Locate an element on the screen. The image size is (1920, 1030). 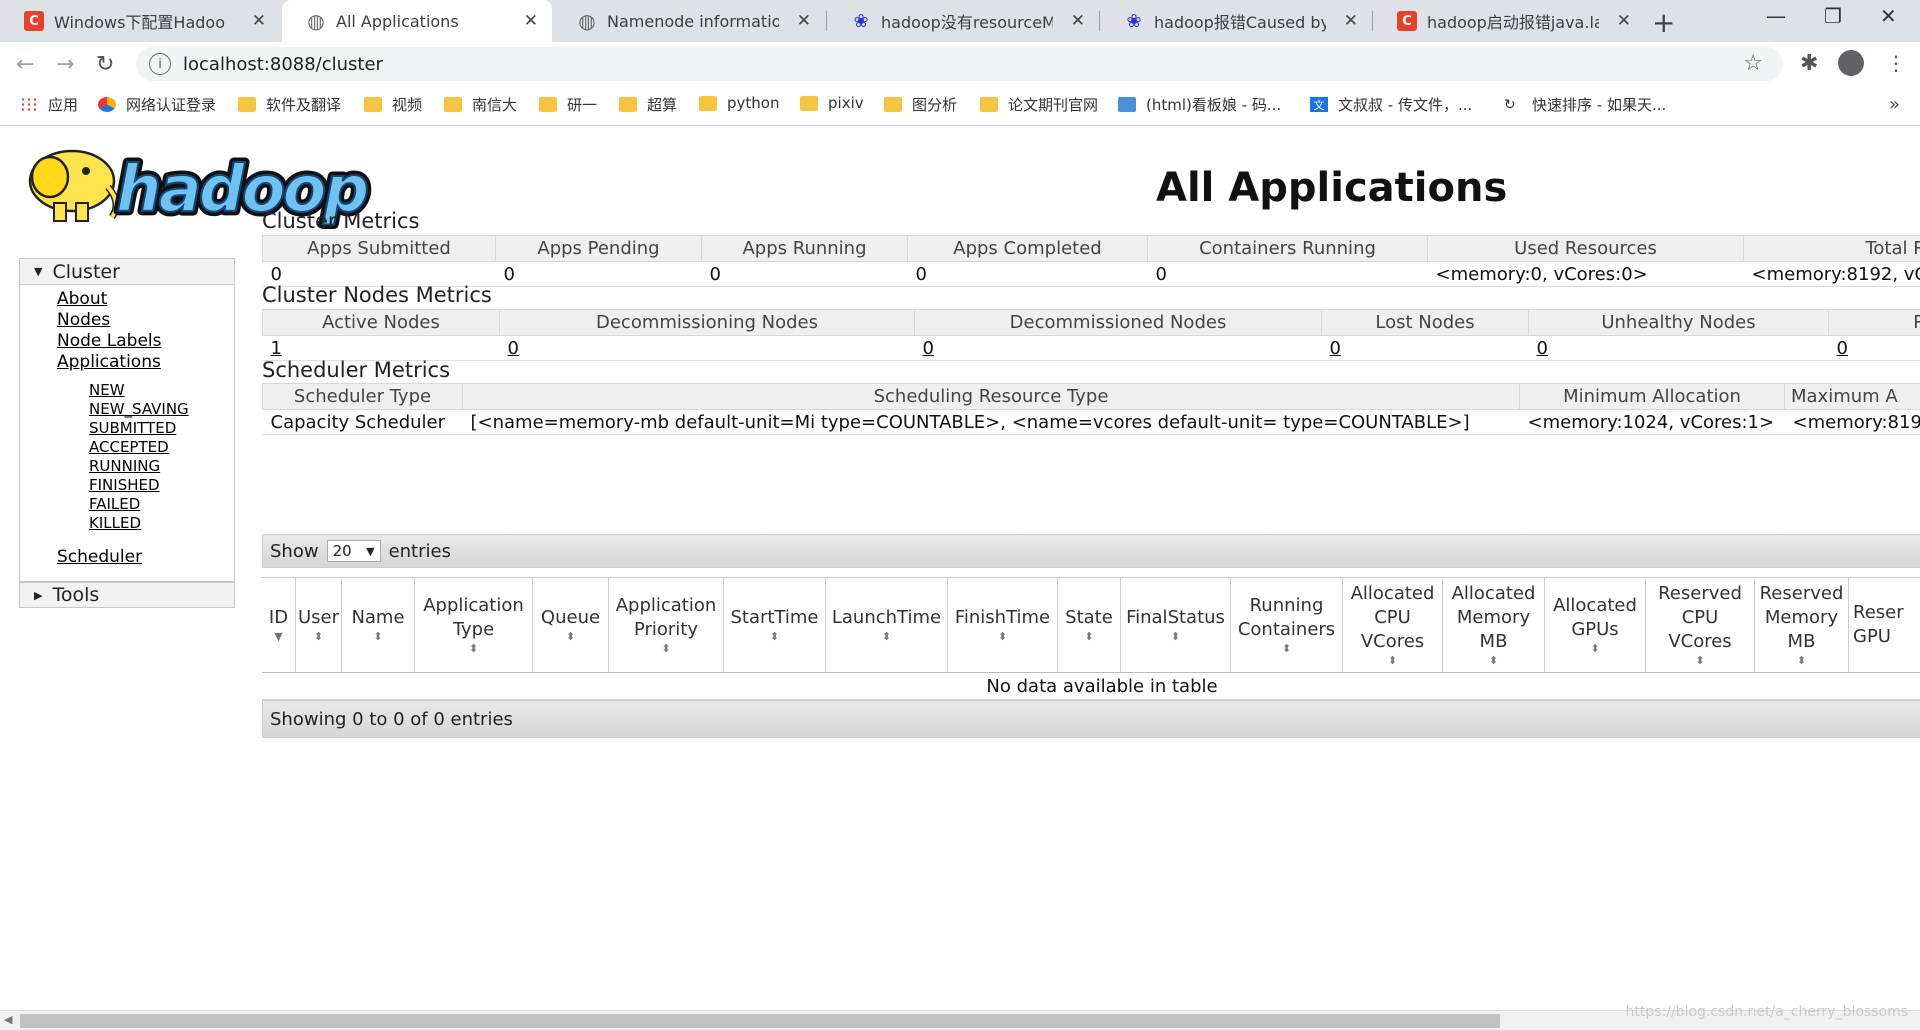
about-link: About is located at coordinates (145, 299).